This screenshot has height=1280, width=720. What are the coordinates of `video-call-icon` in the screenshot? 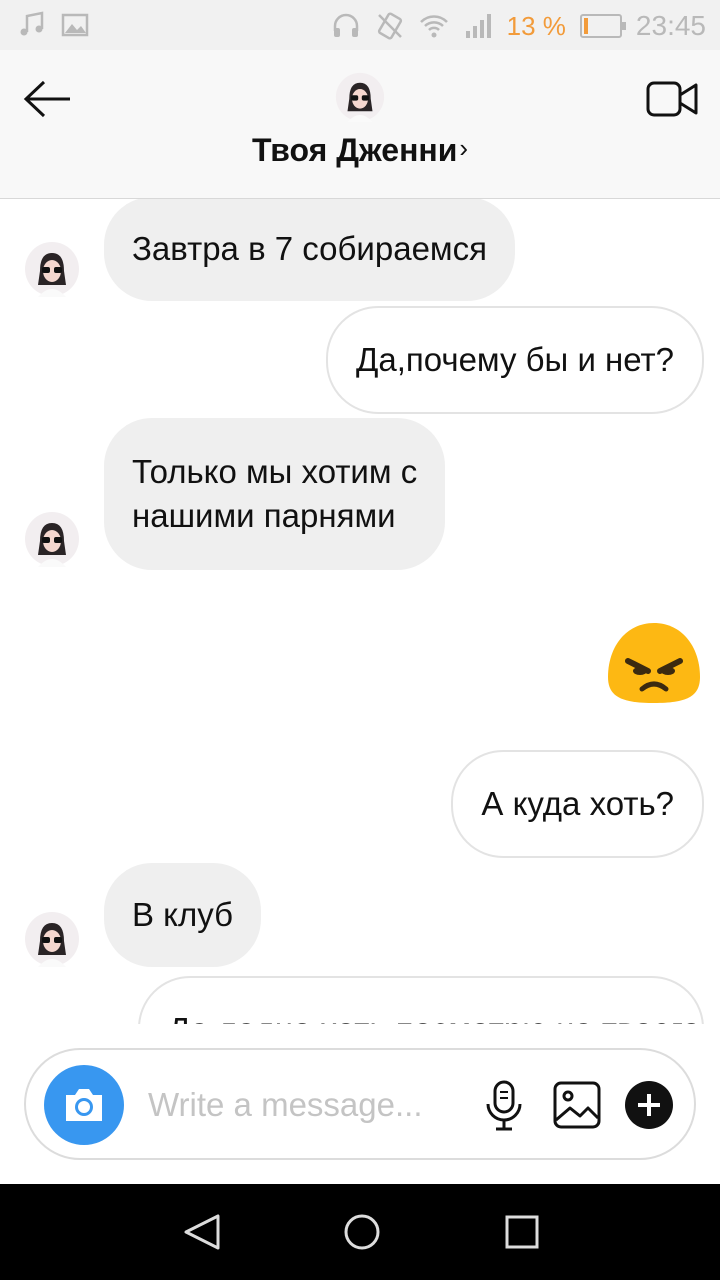 It's located at (672, 99).